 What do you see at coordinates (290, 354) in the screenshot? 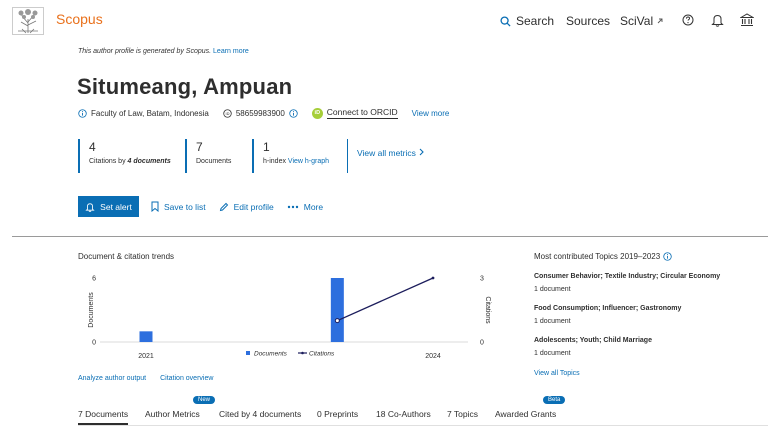
I see `chart-legend: Documents Citations` at bounding box center [290, 354].